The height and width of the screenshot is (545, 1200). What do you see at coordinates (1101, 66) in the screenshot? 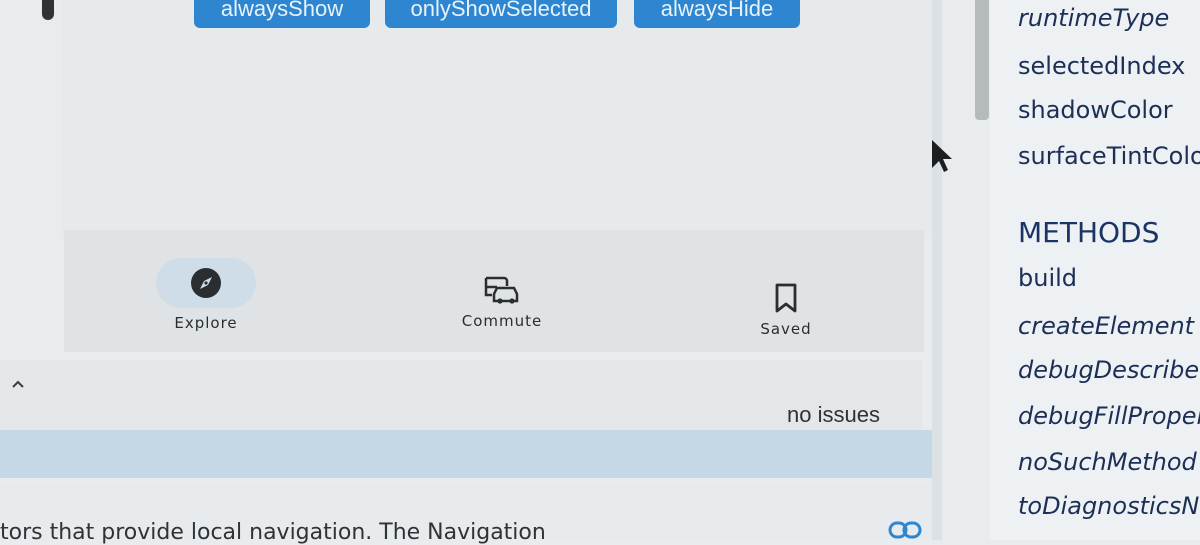
I see `property-link: selectedIndex` at bounding box center [1101, 66].